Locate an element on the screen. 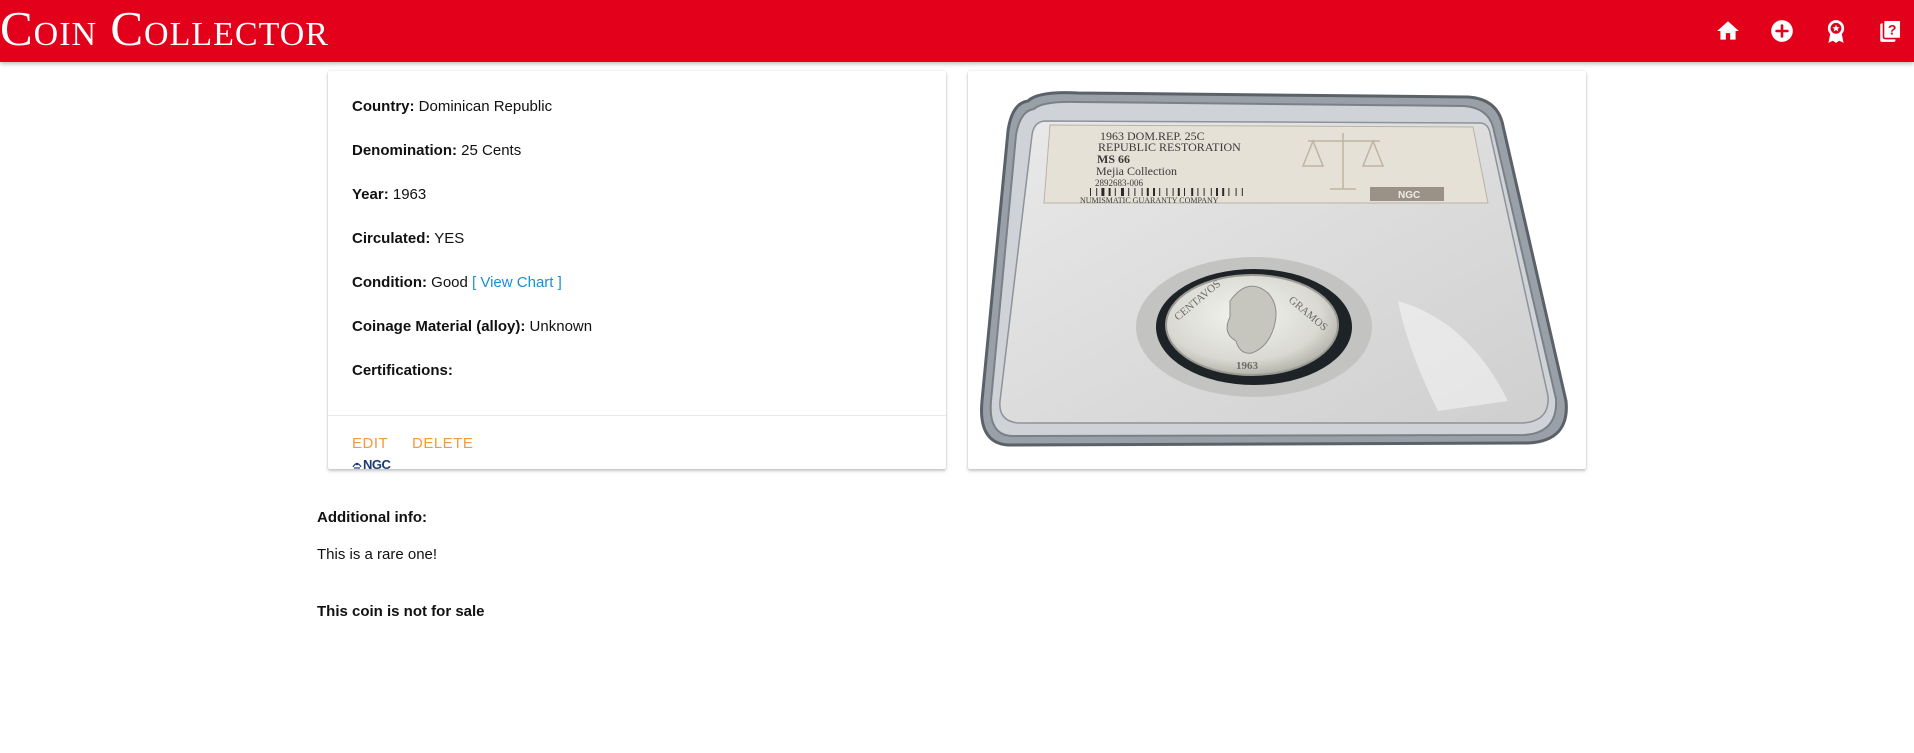 This screenshot has width=1914, height=753. additional-info-text: This is a rare one! is located at coordinates (377, 554).